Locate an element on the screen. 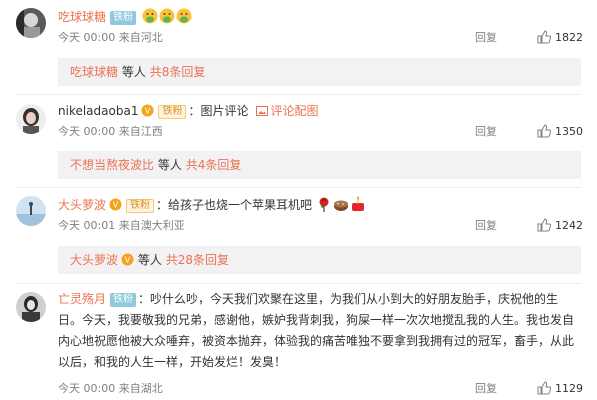  comment-meta: 今天 00:00 来自江西 is located at coordinates (110, 131).